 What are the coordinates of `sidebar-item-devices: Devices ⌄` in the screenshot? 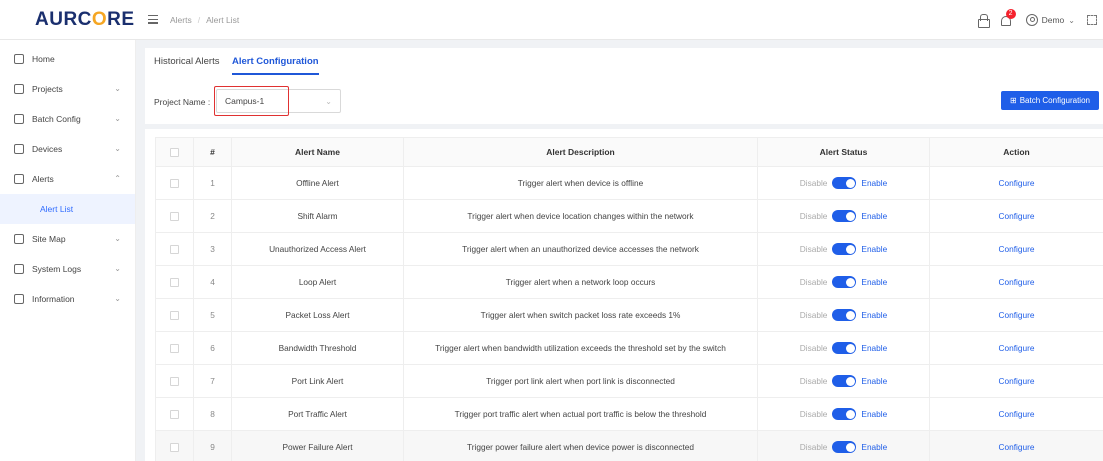 It's located at (67, 149).